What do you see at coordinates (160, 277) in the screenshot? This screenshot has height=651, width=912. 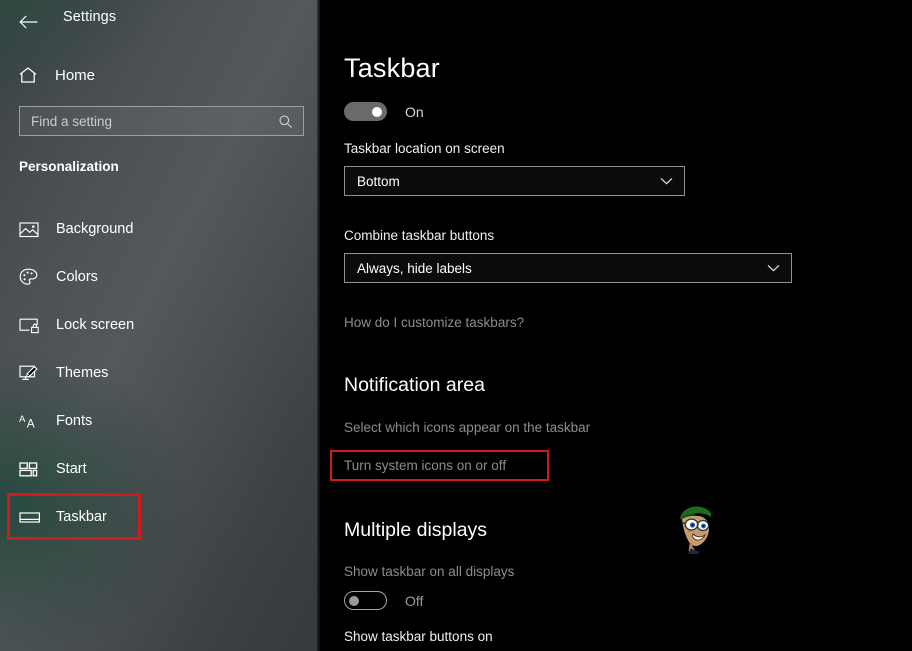 I see `sidebar-item-colors: Colors` at bounding box center [160, 277].